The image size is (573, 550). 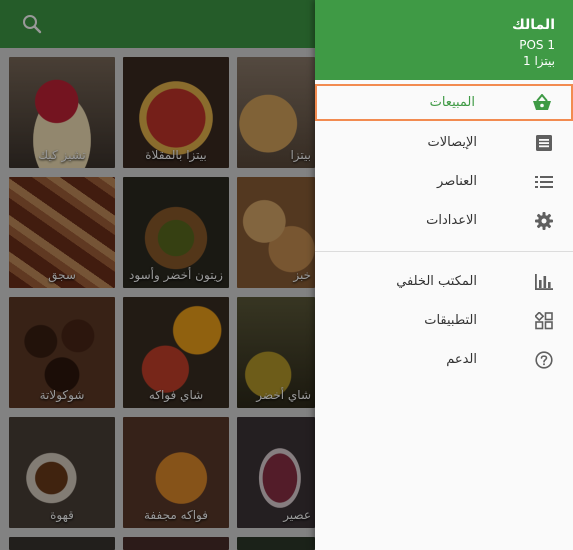 What do you see at coordinates (544, 360) in the screenshot?
I see `help-icon` at bounding box center [544, 360].